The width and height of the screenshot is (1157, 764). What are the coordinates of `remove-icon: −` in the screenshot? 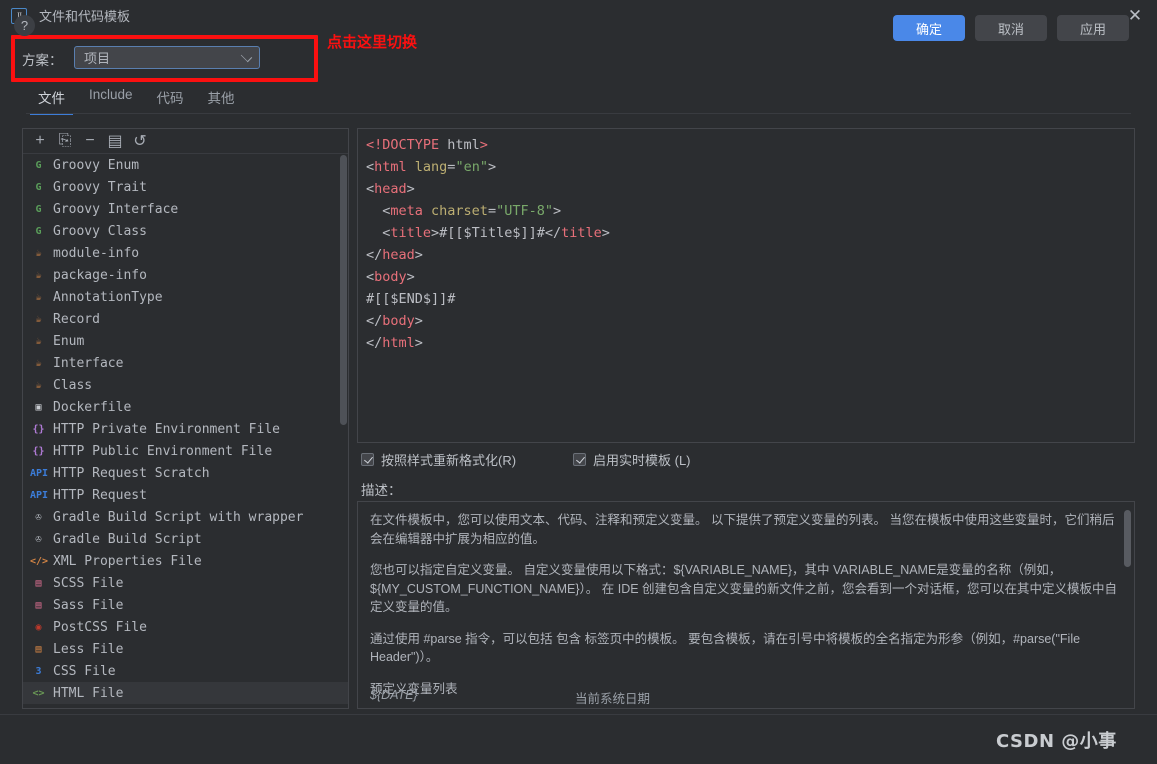 It's located at (90, 141).